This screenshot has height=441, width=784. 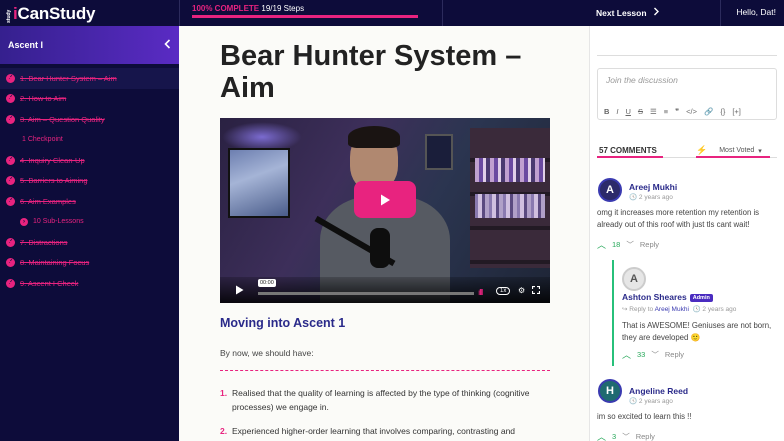 What do you see at coordinates (672, 111) in the screenshot?
I see `editor-toolbar: B I U S ☰ ≡ ❞ </> 🔗 {} [+]` at bounding box center [672, 111].